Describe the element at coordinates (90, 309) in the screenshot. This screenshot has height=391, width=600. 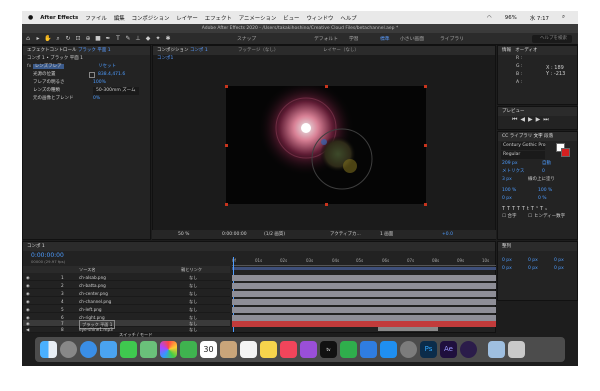
I see `layer-name: ch-left.png` at that location.